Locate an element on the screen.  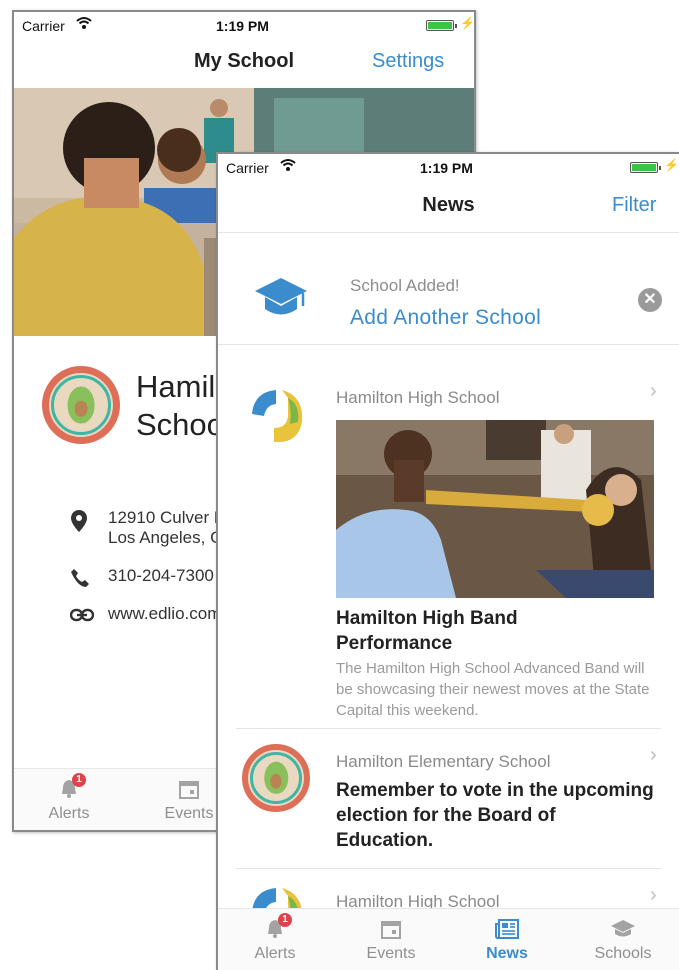
link-icon is located at coordinates (82, 615).